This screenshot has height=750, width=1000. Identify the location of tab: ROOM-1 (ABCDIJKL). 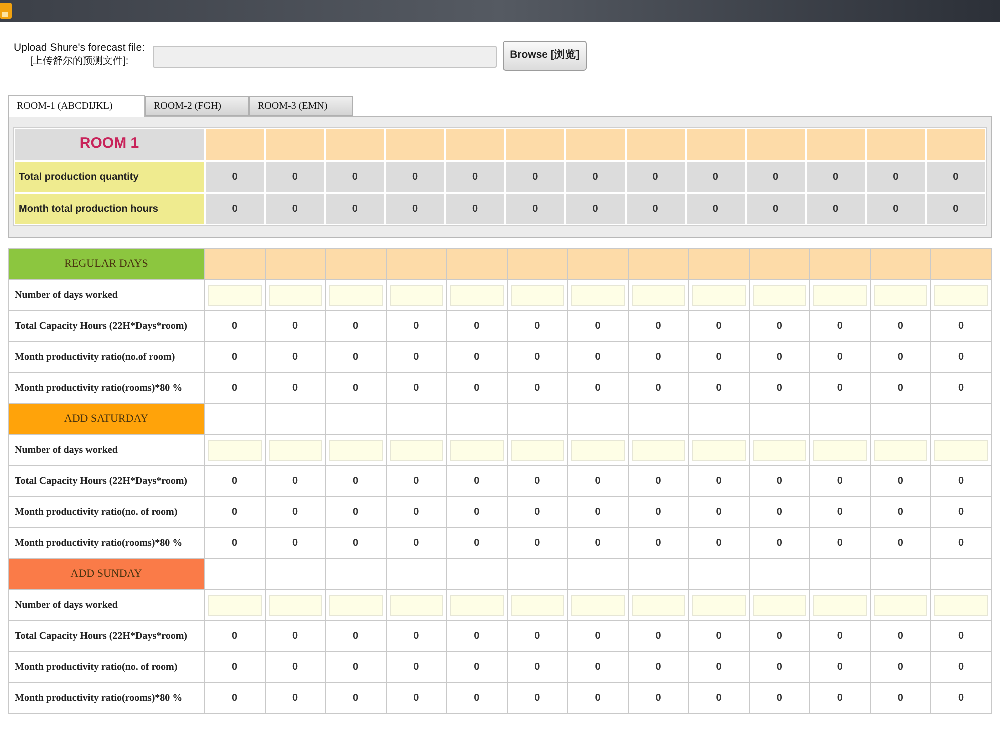
(76, 106).